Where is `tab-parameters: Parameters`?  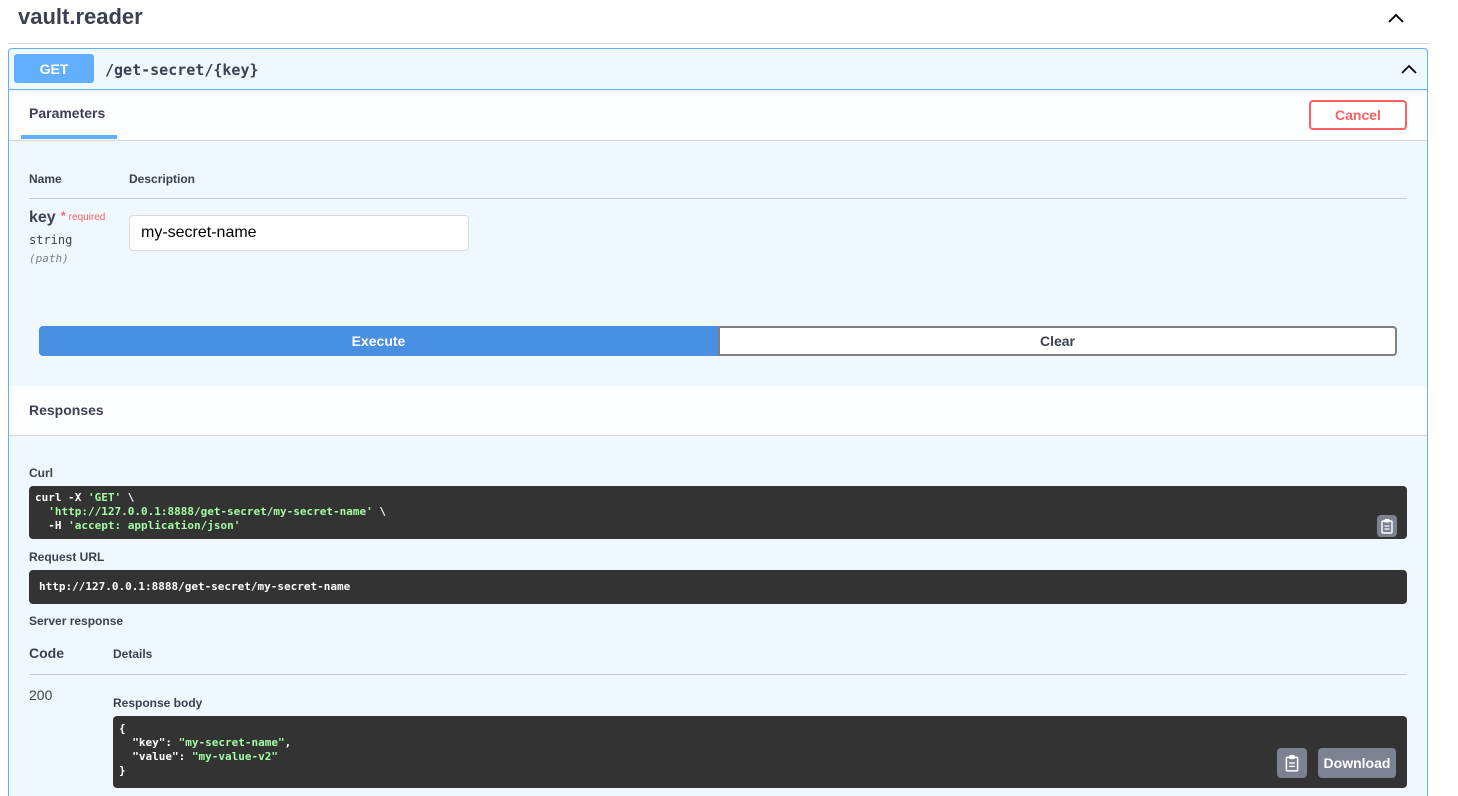
tab-parameters: Parameters is located at coordinates (69, 115).